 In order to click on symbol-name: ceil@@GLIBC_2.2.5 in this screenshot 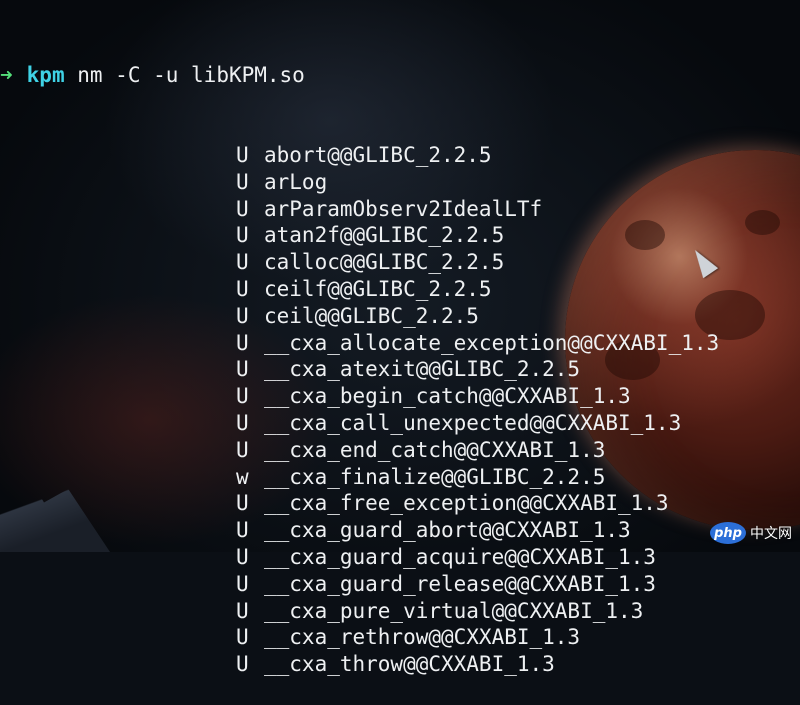, I will do `click(371, 315)`.